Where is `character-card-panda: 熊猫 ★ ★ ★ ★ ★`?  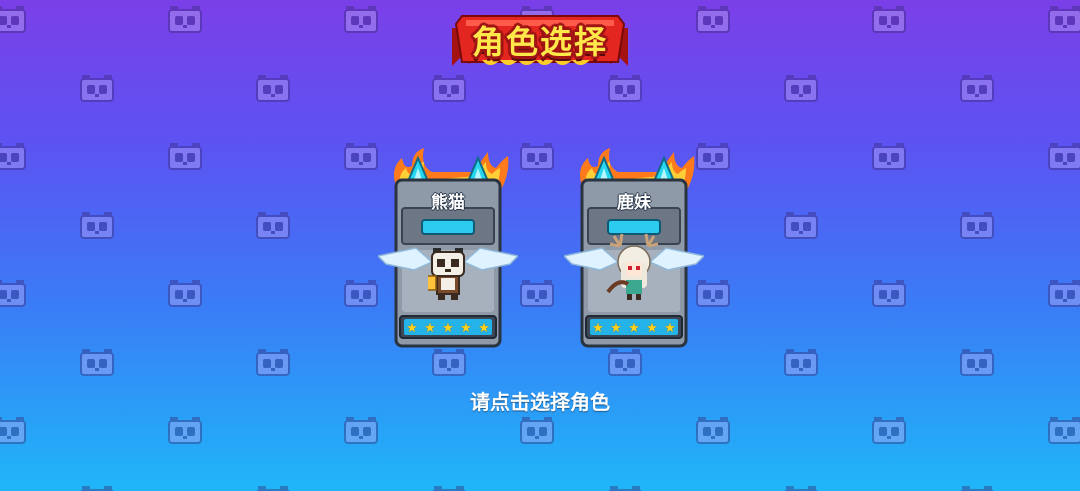
character-card-panda: 熊猫 ★ ★ ★ ★ ★ is located at coordinates (448, 251).